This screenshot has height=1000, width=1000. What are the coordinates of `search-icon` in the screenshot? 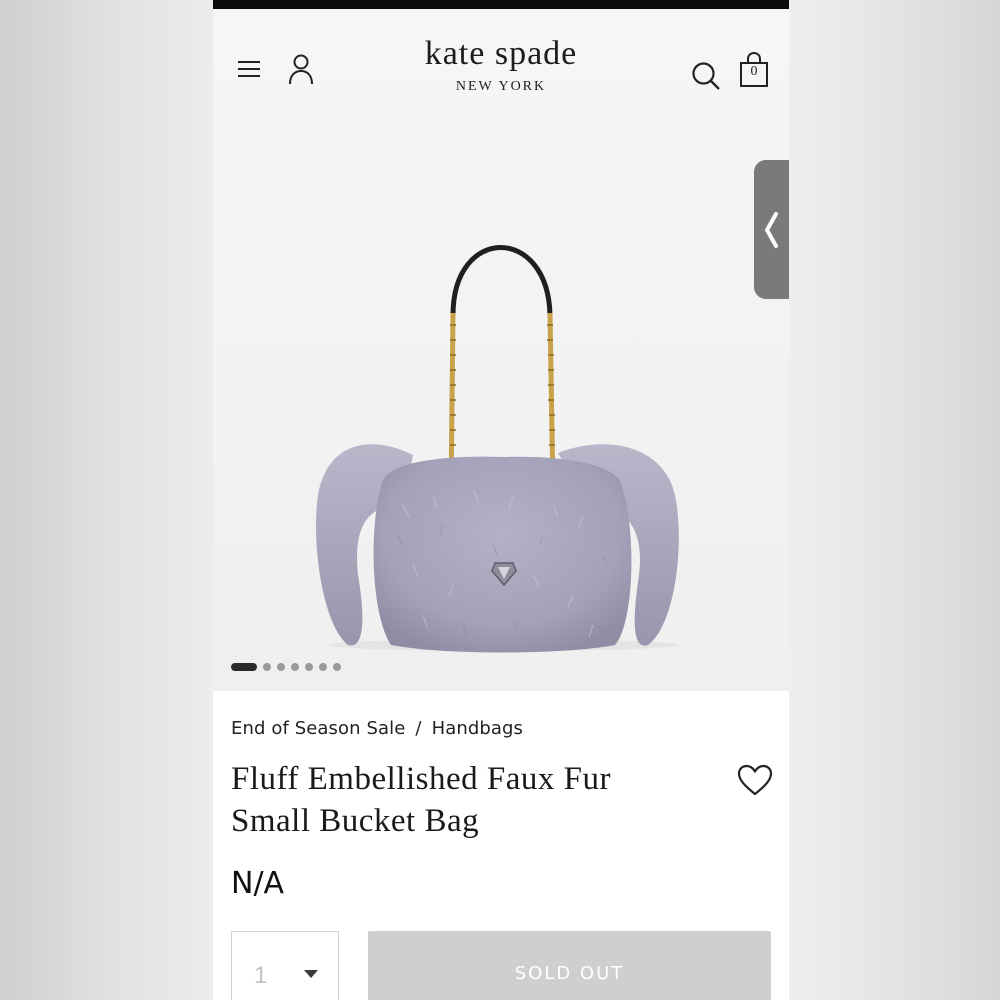 It's located at (706, 76).